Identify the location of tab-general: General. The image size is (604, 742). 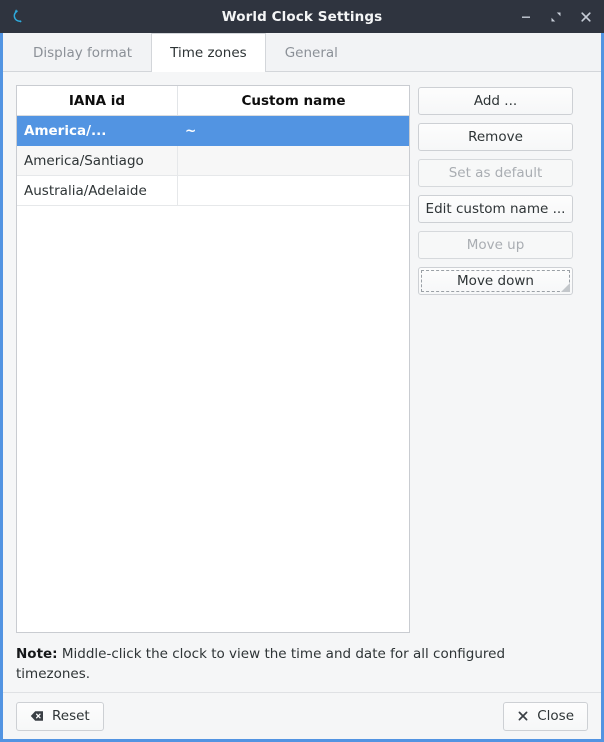
(311, 52).